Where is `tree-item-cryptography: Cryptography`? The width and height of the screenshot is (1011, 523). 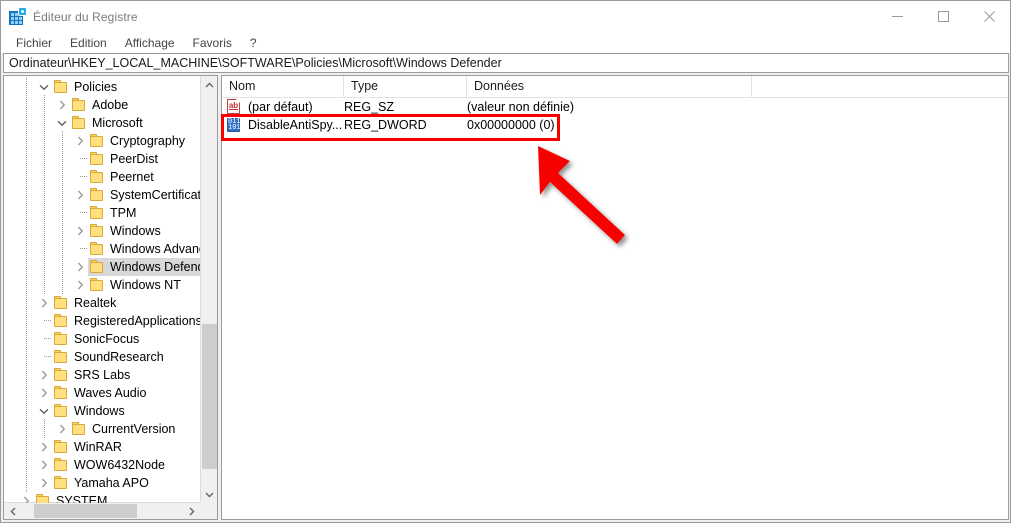 tree-item-cryptography: Cryptography is located at coordinates (102, 140).